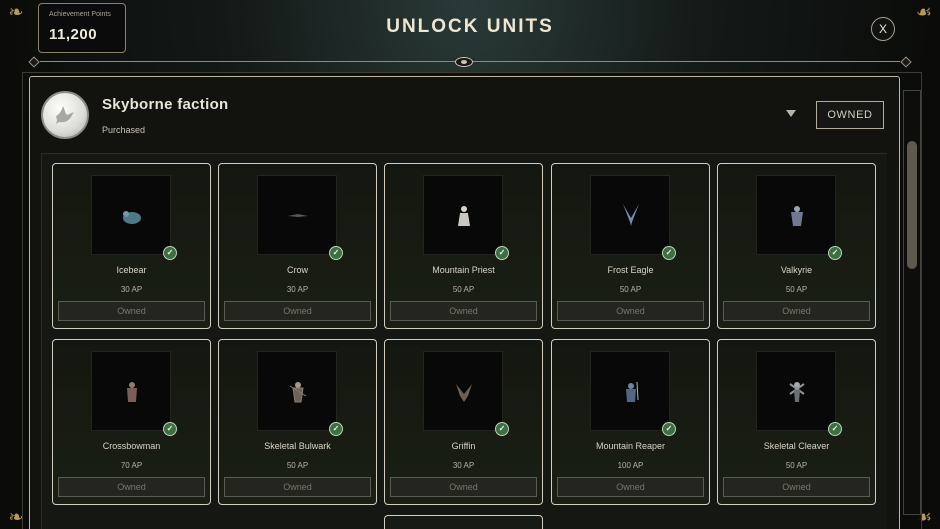 Image resolution: width=940 pixels, height=529 pixels. I want to click on unit-card-mountain-priest: ✓ Mountain Priest 50 AP Owned, so click(463, 246).